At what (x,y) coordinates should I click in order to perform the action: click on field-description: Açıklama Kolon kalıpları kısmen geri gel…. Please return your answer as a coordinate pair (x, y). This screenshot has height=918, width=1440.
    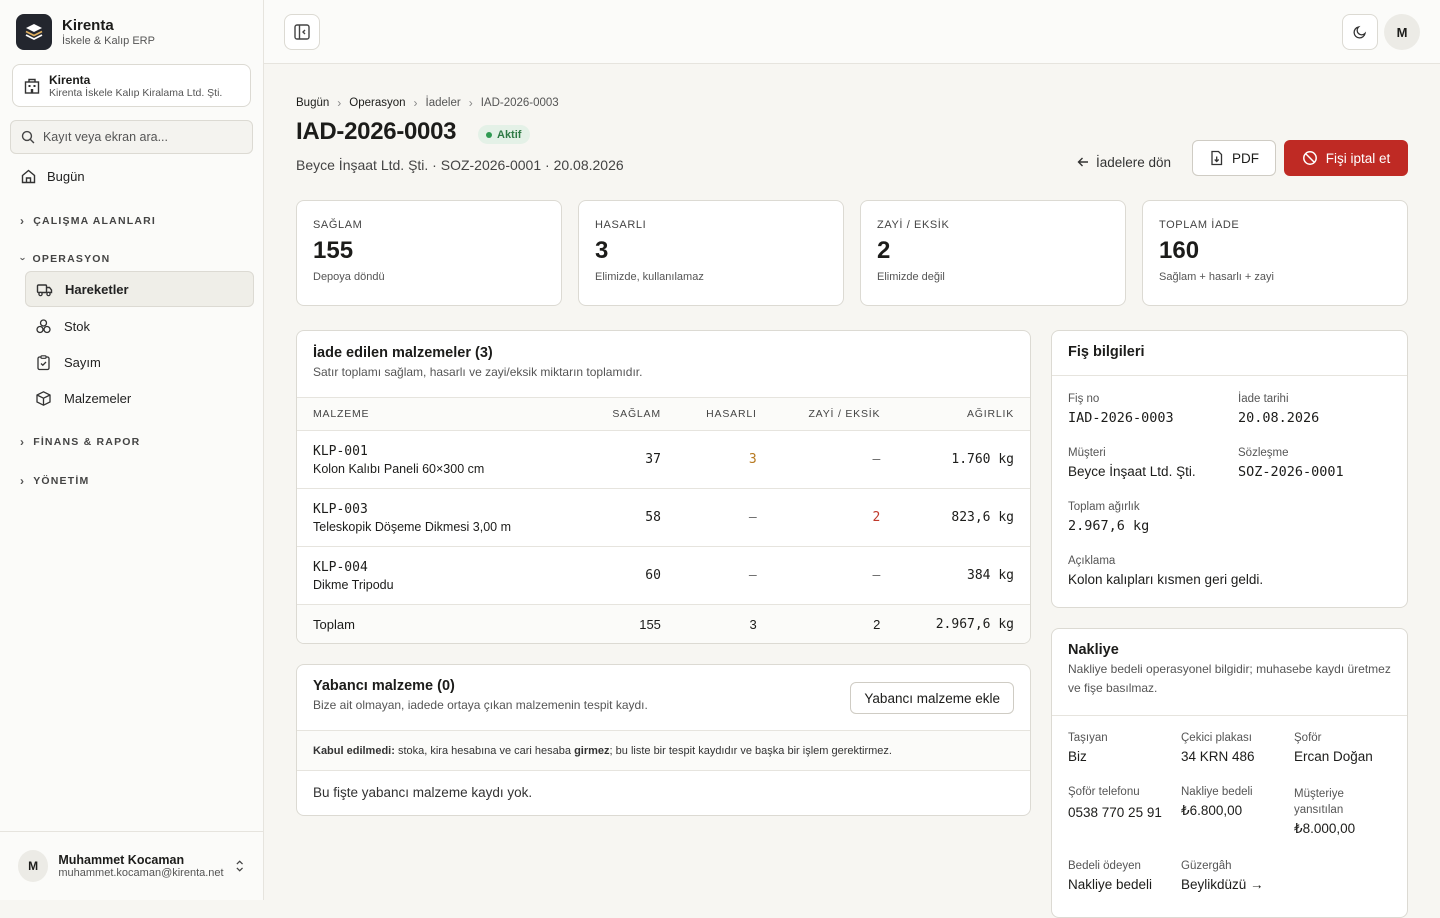
    Looking at the image, I should click on (1165, 571).